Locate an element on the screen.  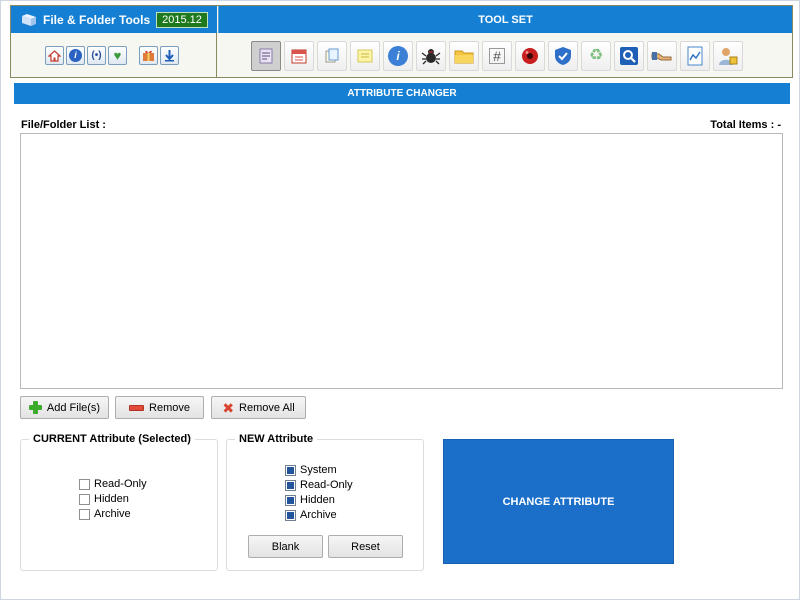
handshake-icon is located at coordinates (662, 56).